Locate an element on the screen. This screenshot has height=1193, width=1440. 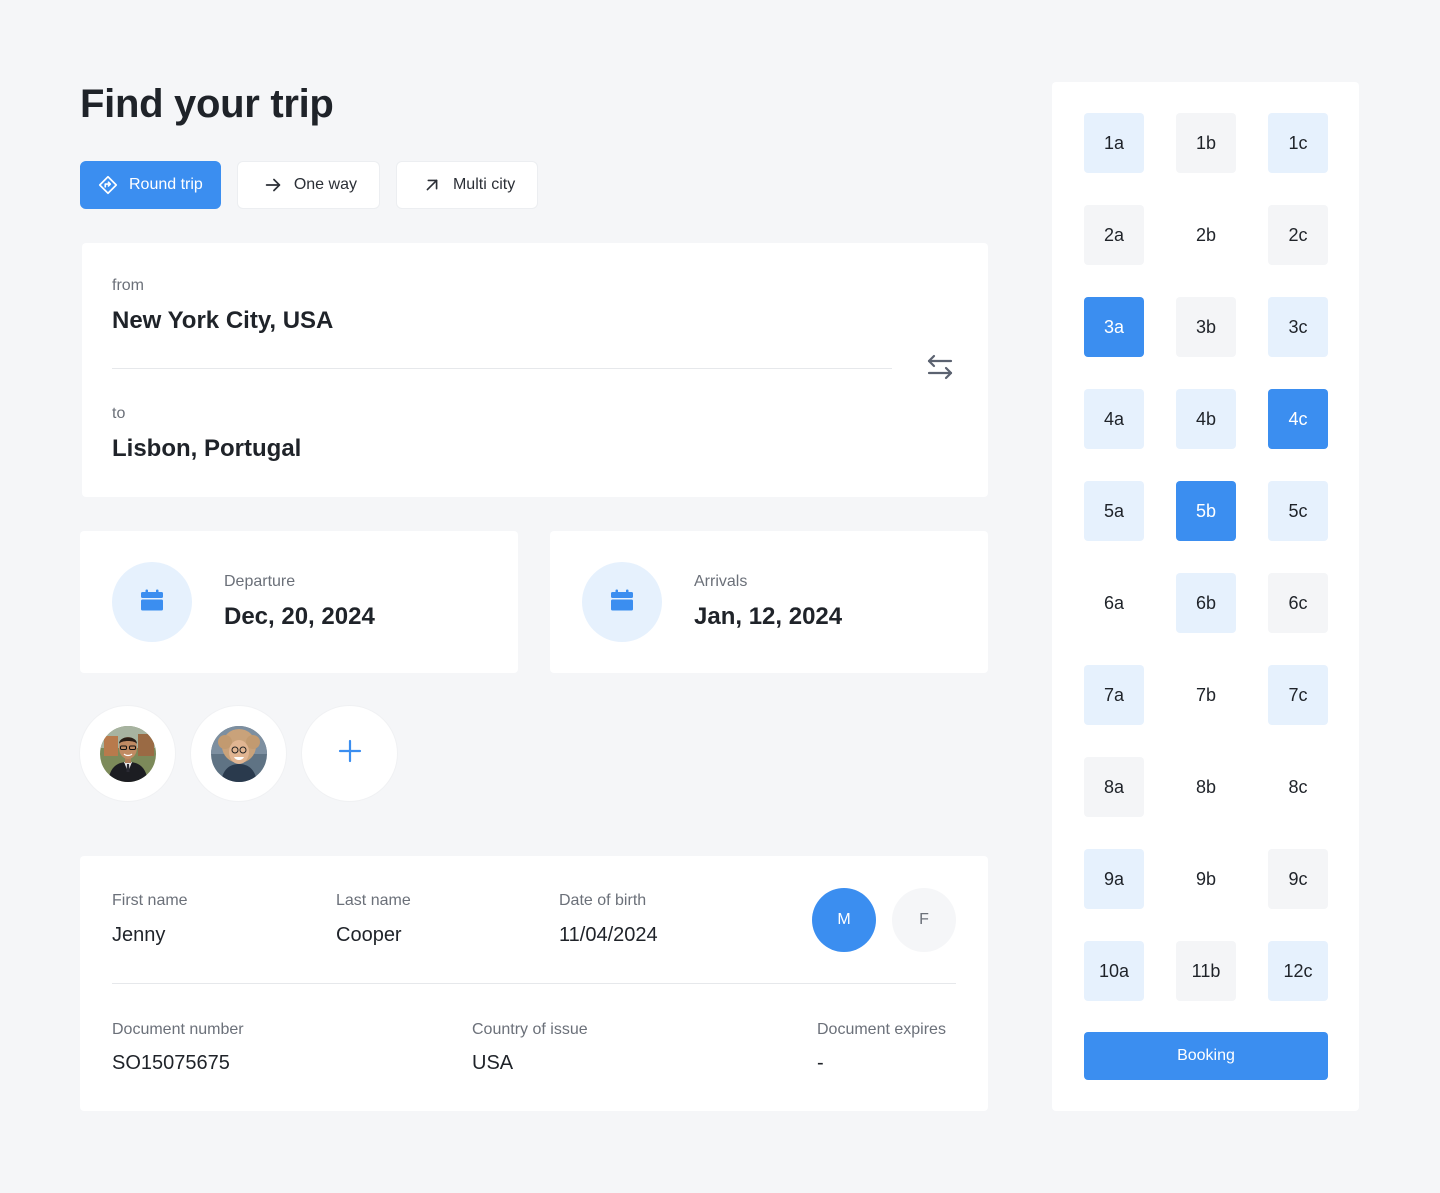
first-name-label: First name is located at coordinates (150, 900).